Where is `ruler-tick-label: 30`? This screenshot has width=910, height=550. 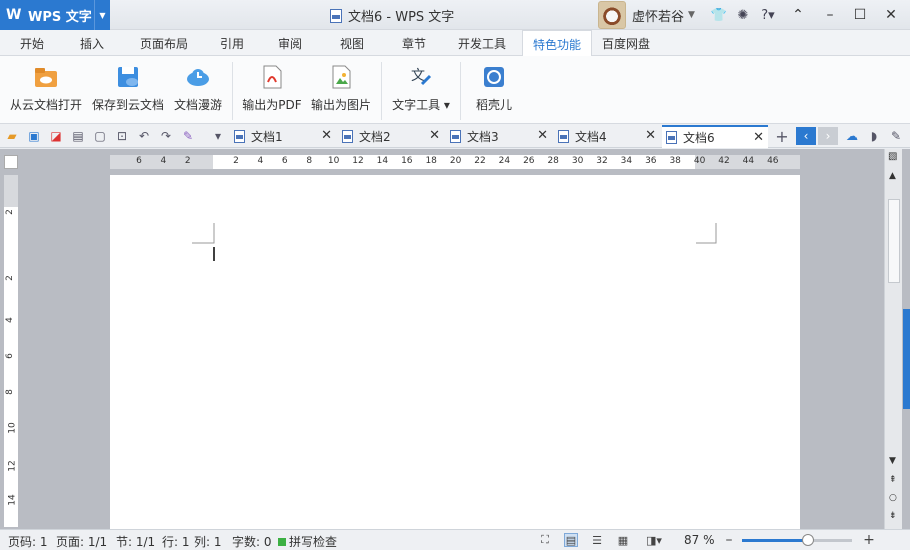 ruler-tick-label: 30 is located at coordinates (577, 161).